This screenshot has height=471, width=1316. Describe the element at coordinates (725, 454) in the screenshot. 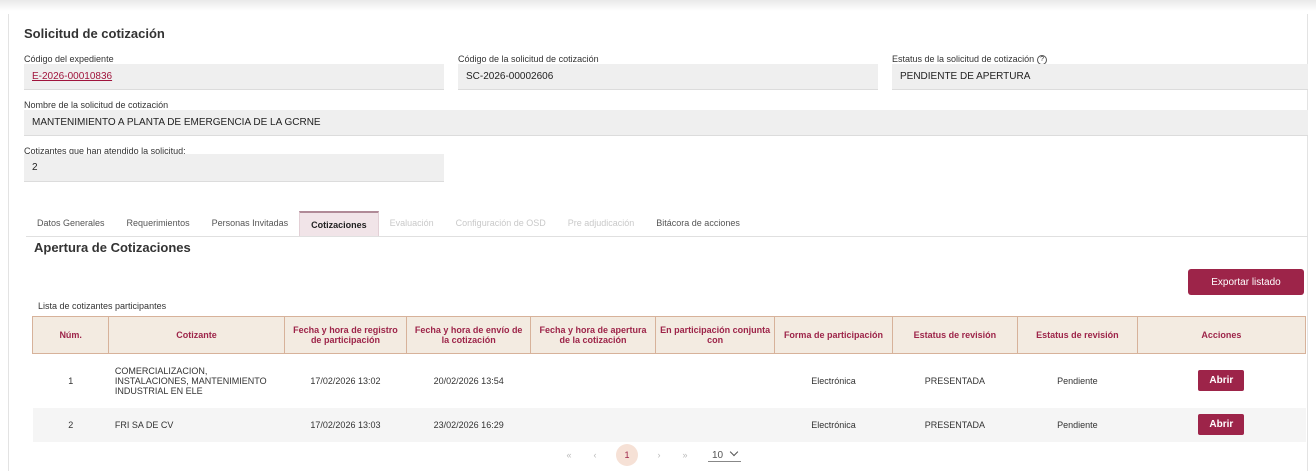

I see `page-size-select: 10` at that location.